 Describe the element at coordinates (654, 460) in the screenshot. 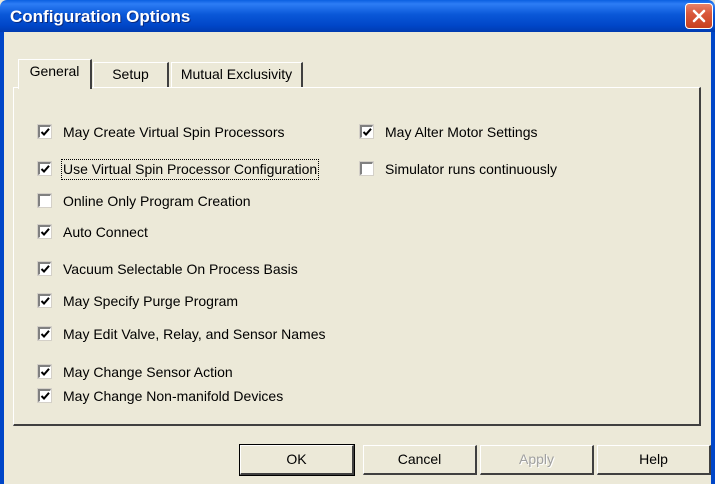

I see `help-button: Help` at that location.